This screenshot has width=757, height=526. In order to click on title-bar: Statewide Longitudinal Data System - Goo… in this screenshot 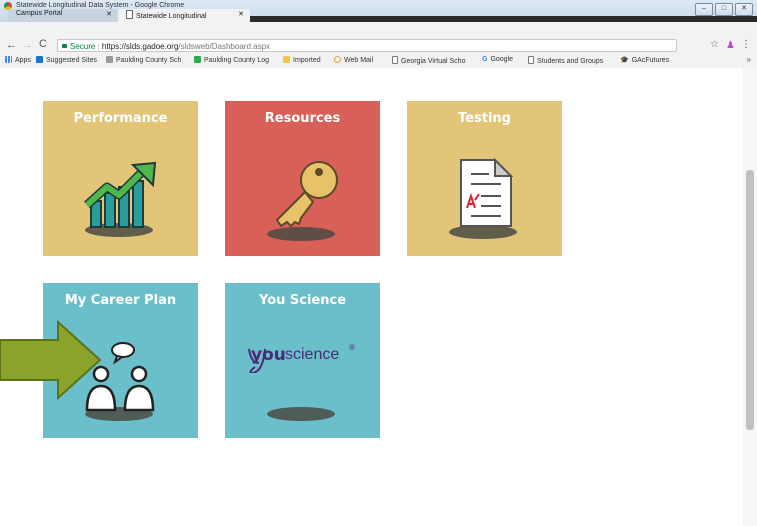, I will do `click(378, 11)`.